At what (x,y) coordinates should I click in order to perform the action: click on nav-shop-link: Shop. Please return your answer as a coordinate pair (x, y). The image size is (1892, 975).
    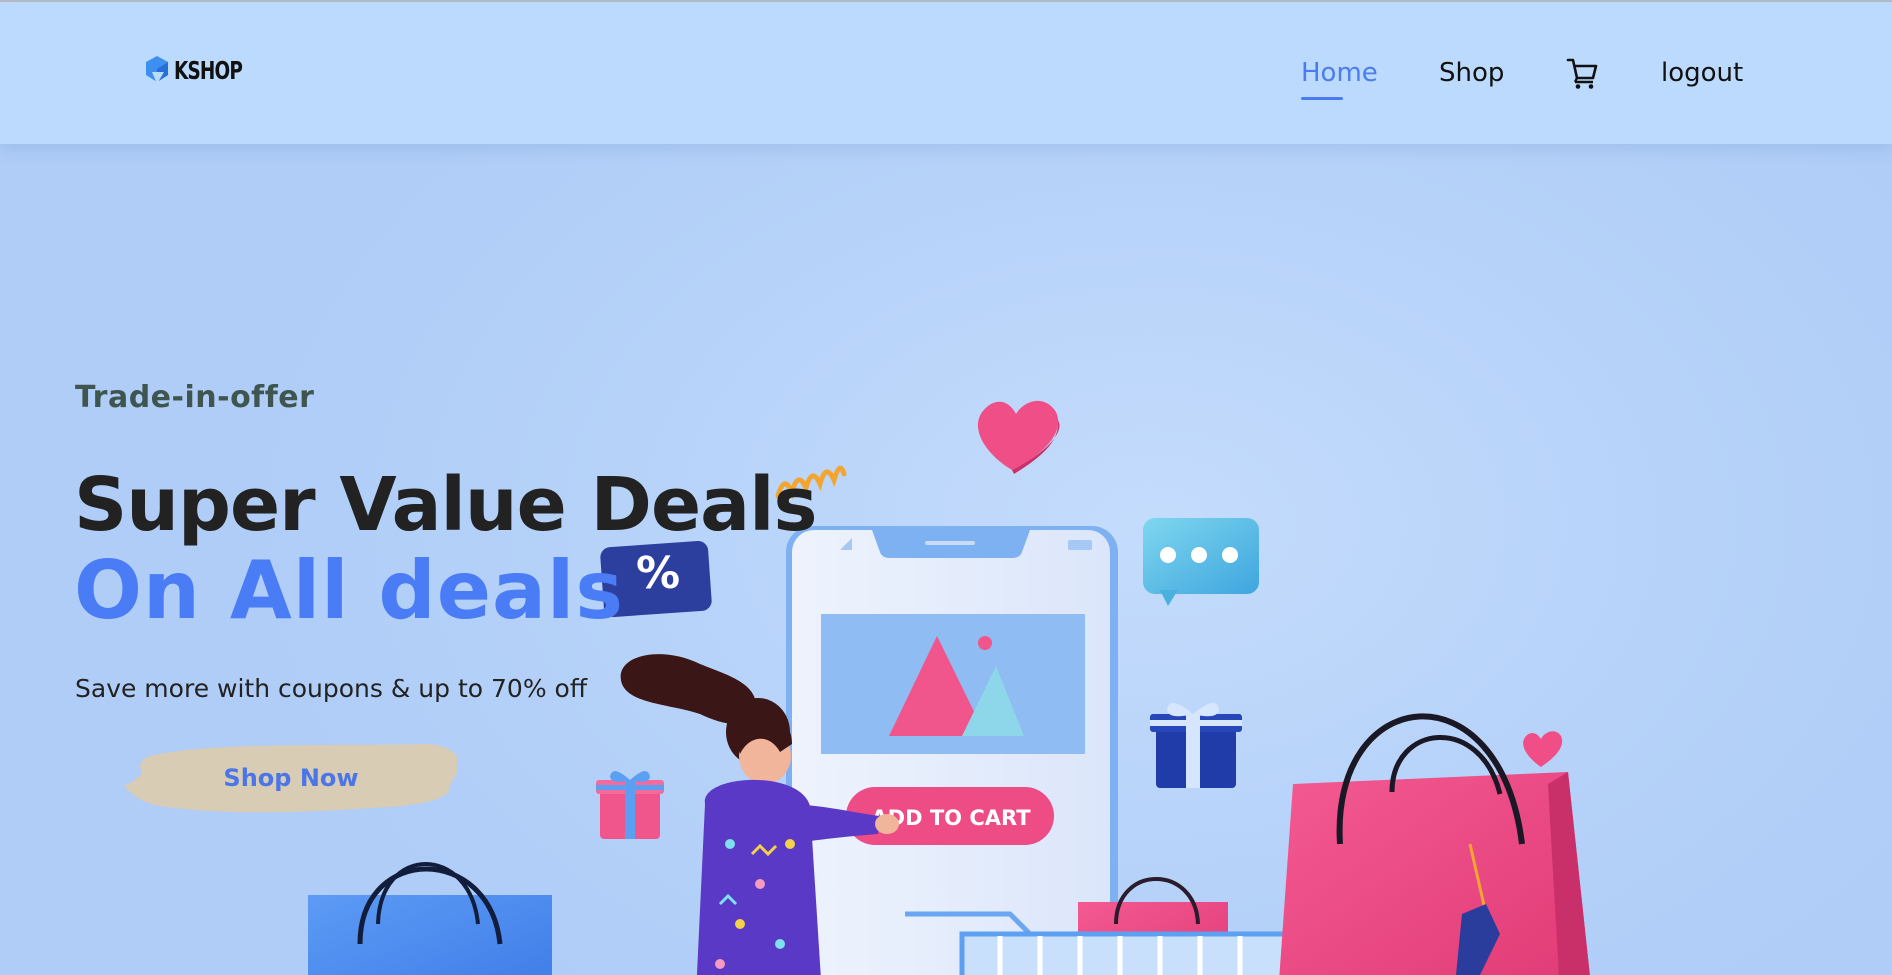
    Looking at the image, I should click on (1471, 73).